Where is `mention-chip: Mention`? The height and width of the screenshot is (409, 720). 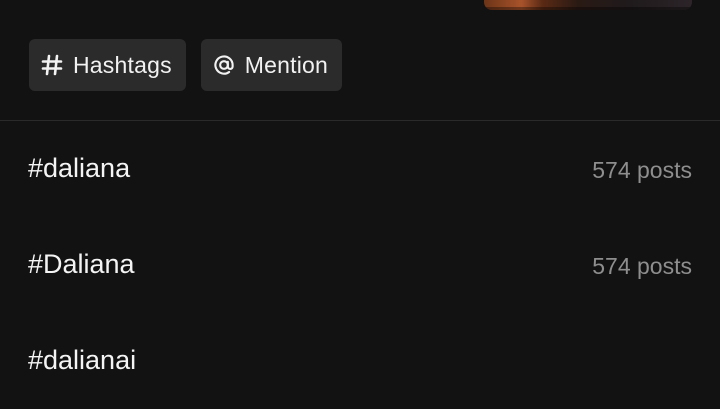
mention-chip: Mention is located at coordinates (271, 65).